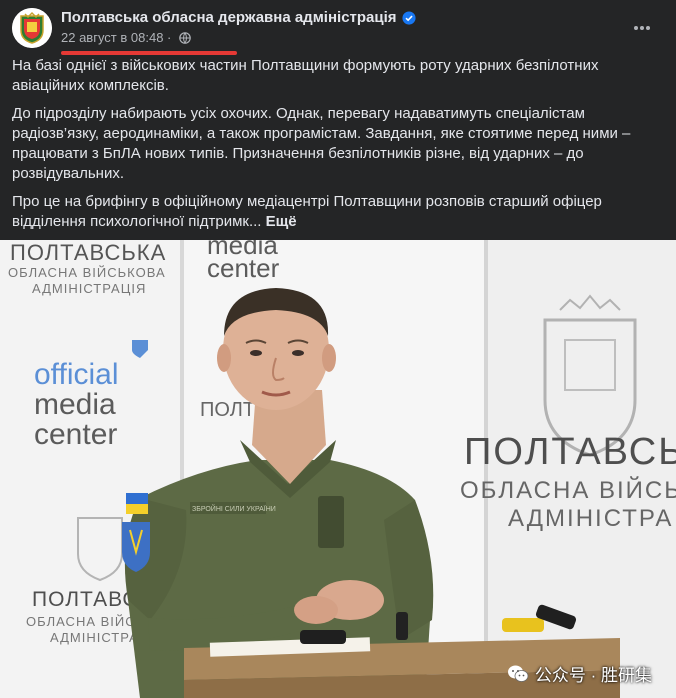 The width and height of the screenshot is (676, 698). I want to click on watermark: 公众号 · 胜研集, so click(579, 673).